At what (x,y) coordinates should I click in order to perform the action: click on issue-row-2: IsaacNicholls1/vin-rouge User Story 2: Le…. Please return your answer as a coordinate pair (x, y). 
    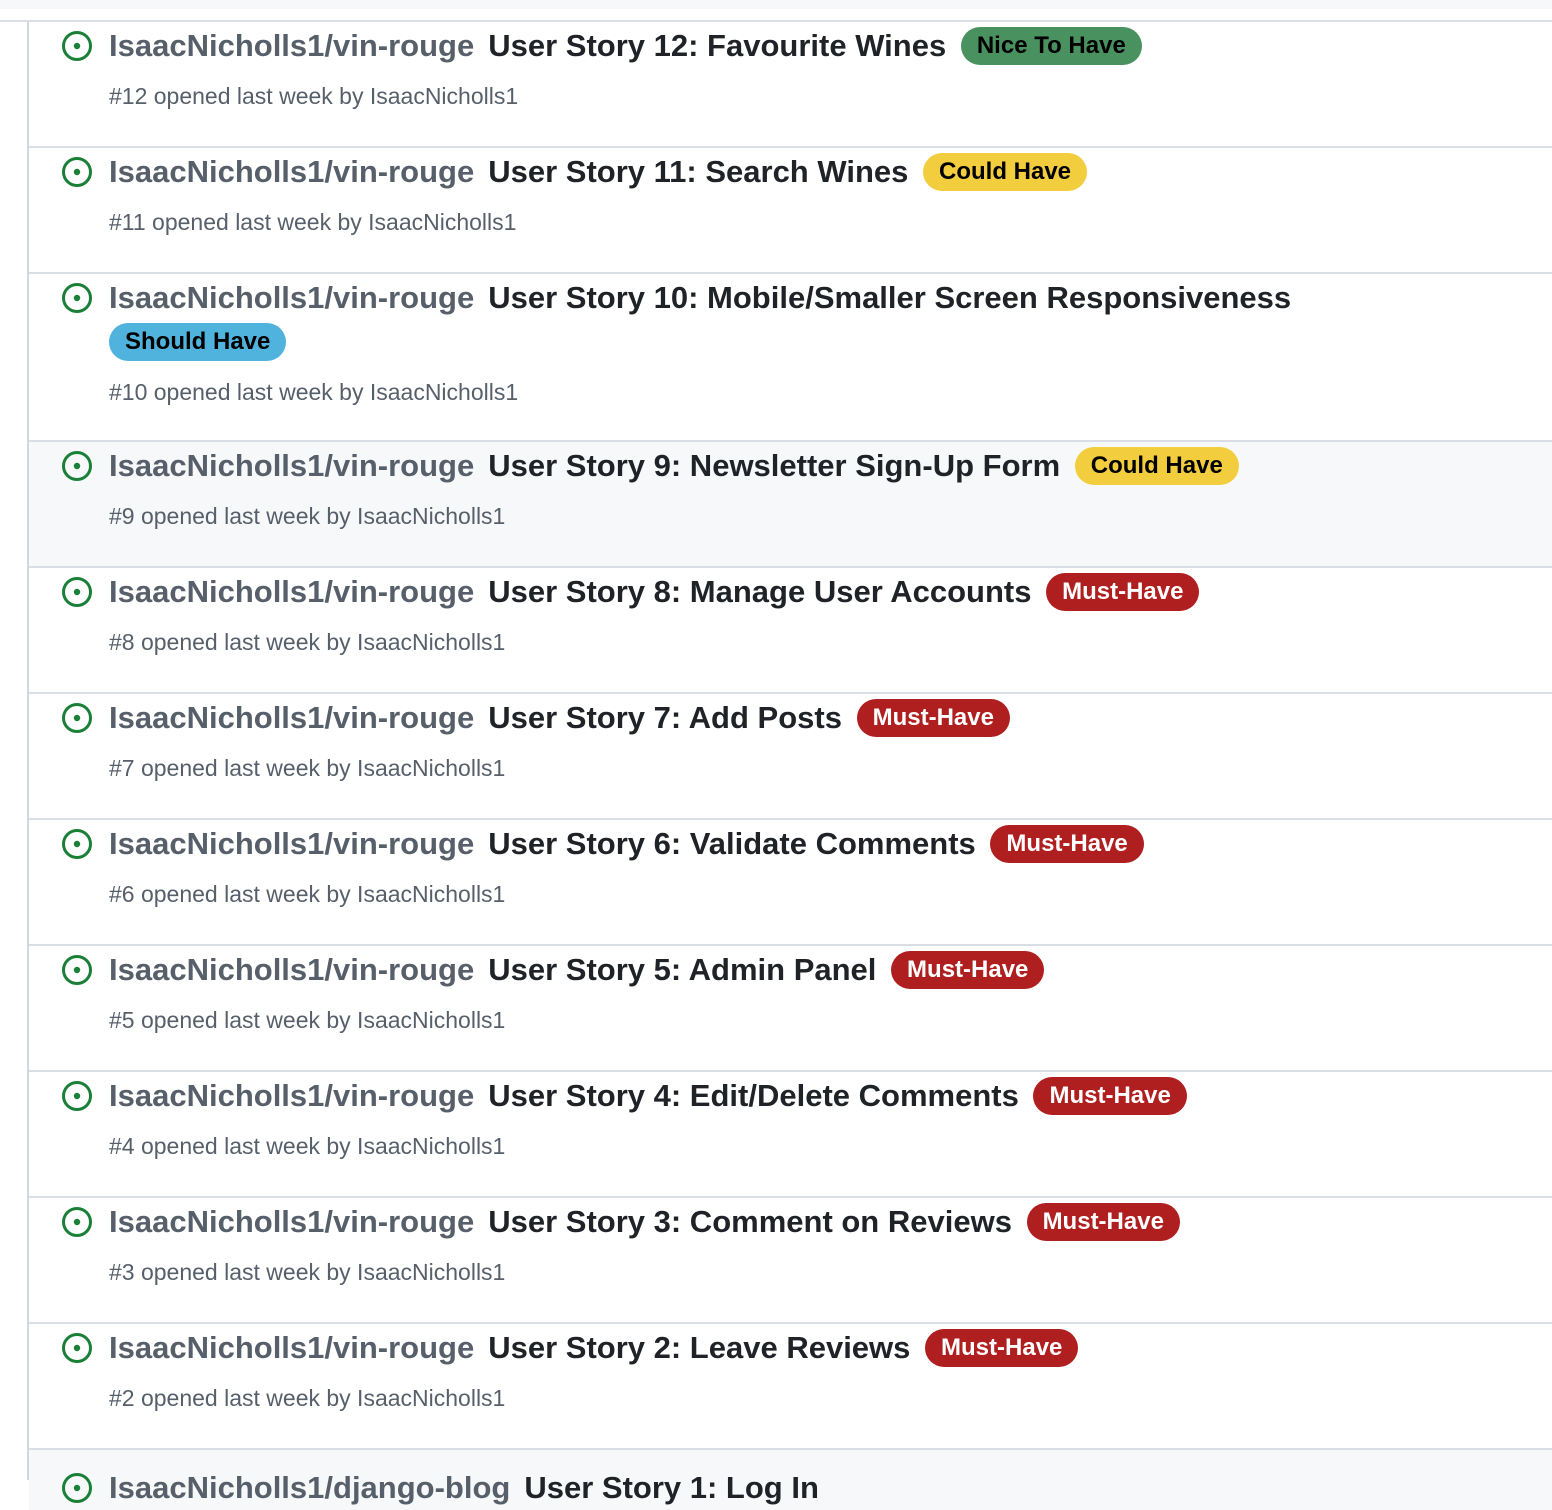
    Looking at the image, I should click on (790, 1387).